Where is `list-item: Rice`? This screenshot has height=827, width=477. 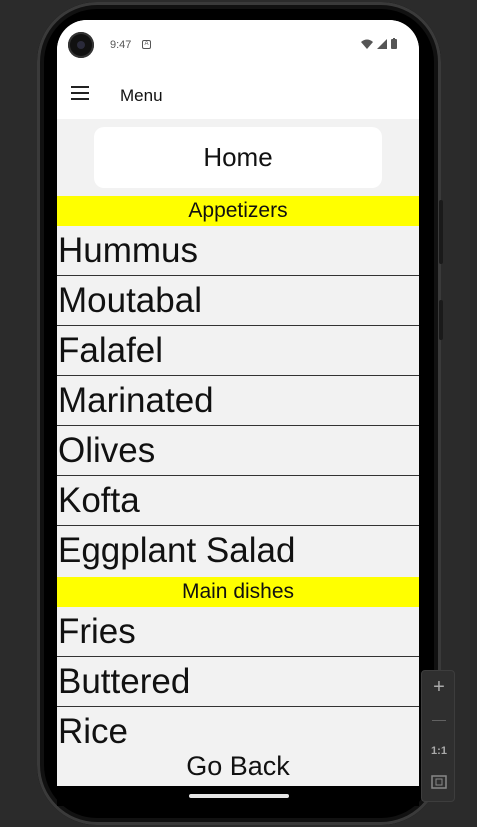 list-item: Rice is located at coordinates (238, 727).